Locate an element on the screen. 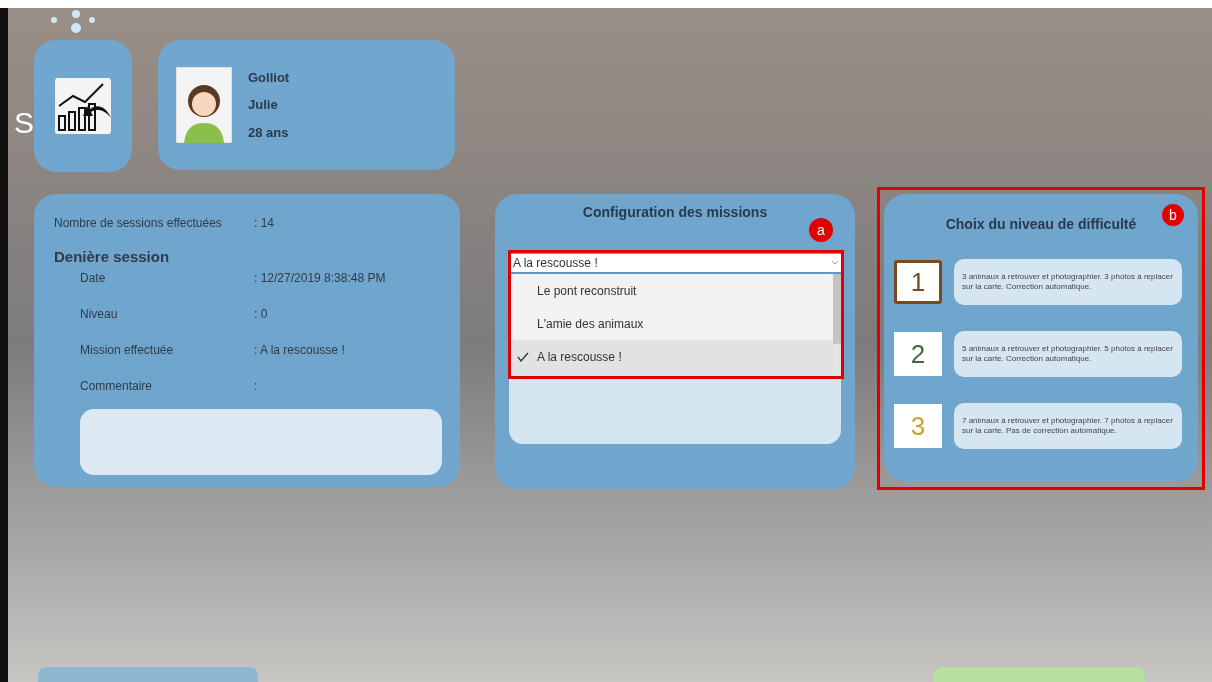  level-button: 2 is located at coordinates (918, 354).